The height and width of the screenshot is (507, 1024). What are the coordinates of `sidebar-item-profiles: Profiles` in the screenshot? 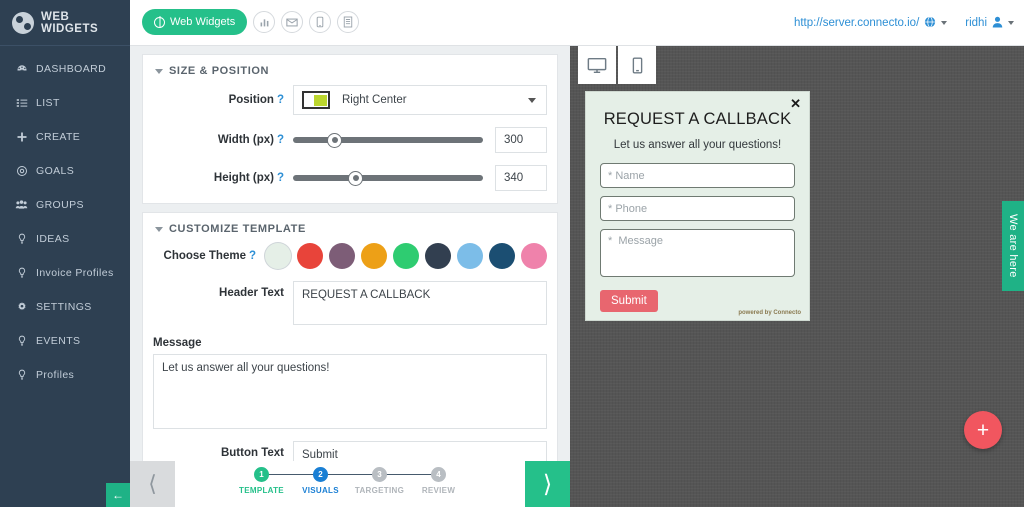 It's located at (65, 375).